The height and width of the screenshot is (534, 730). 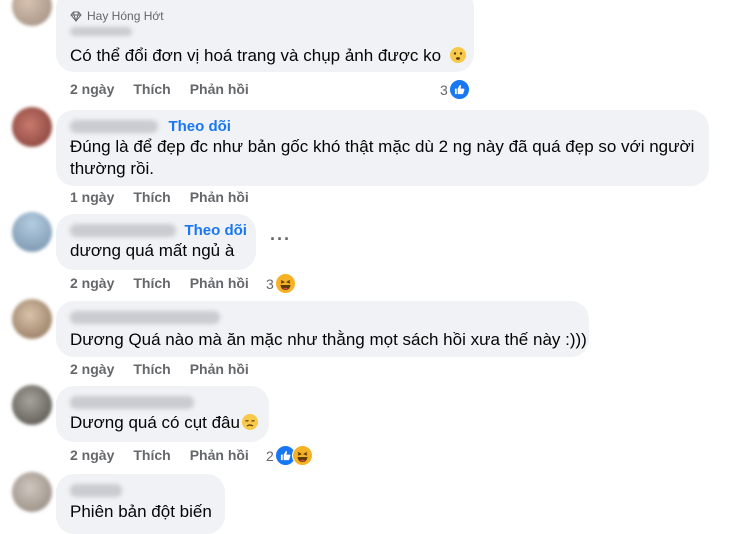 I want to click on comment-text: dương quá mất ngủ à, so click(x=152, y=250).